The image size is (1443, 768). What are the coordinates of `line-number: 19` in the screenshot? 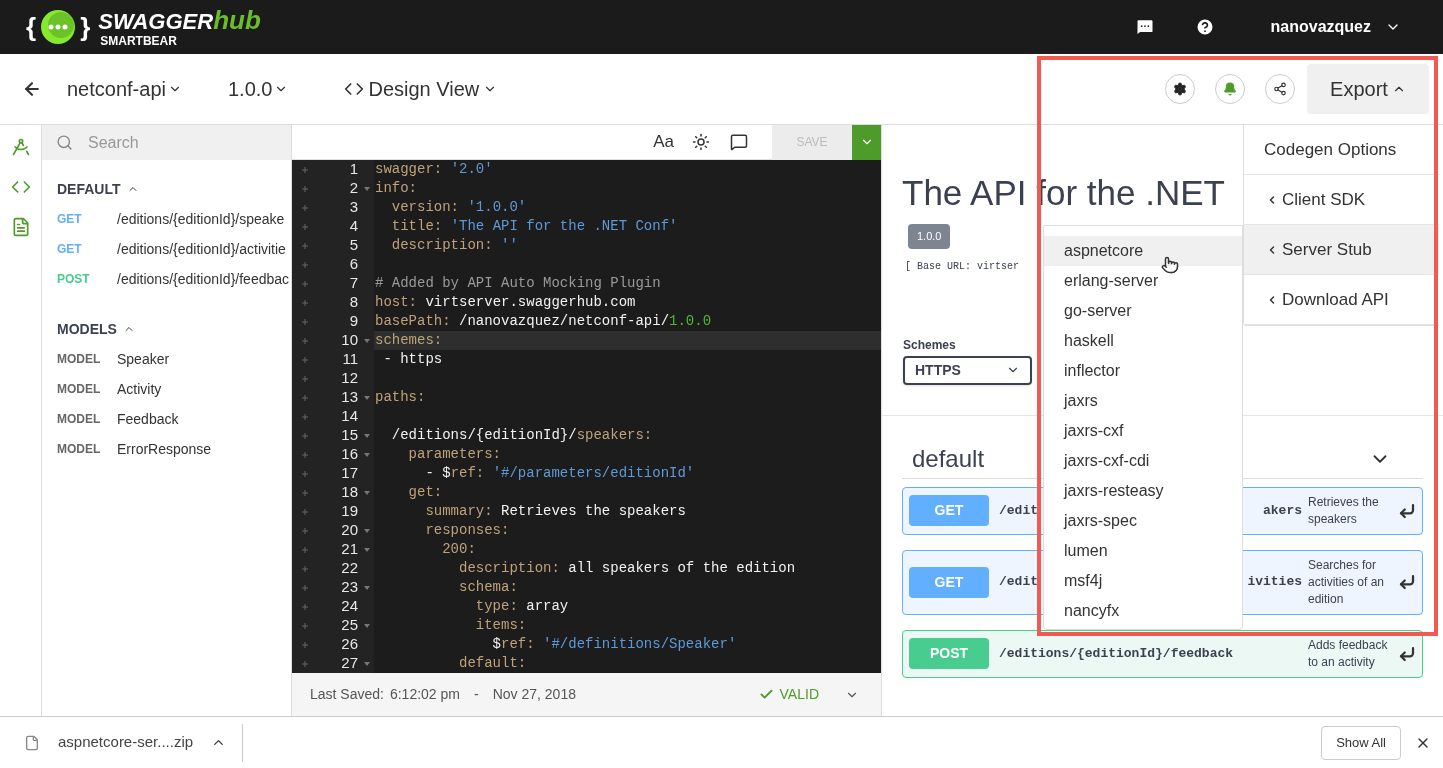 It's located at (349, 511).